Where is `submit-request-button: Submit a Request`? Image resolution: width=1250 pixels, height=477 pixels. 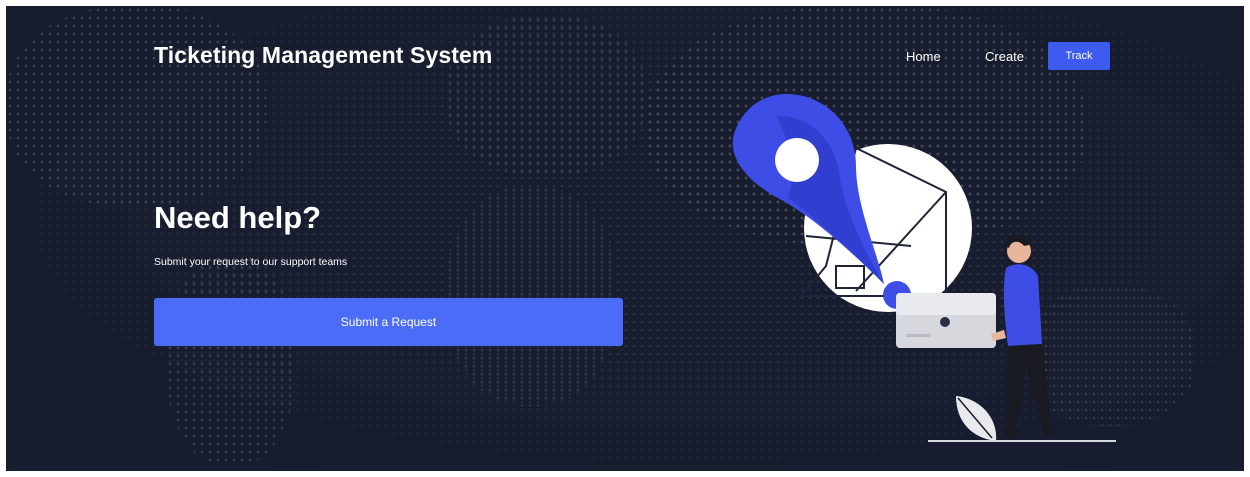 submit-request-button: Submit a Request is located at coordinates (388, 322).